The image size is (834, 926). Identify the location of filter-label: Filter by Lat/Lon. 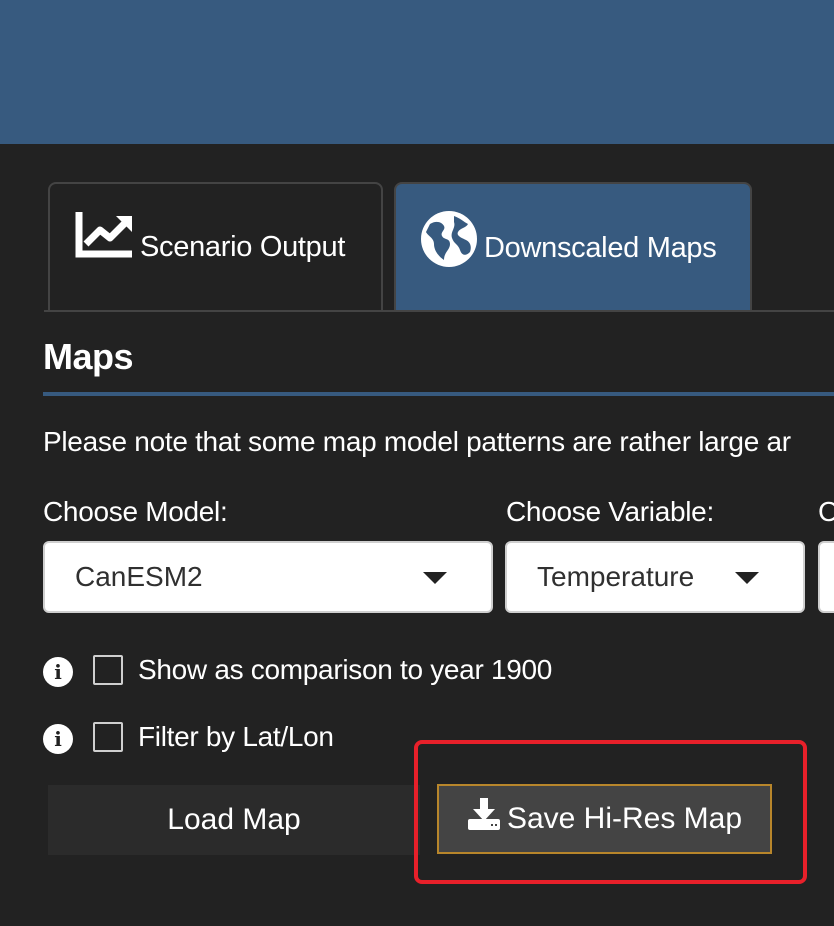
(236, 736).